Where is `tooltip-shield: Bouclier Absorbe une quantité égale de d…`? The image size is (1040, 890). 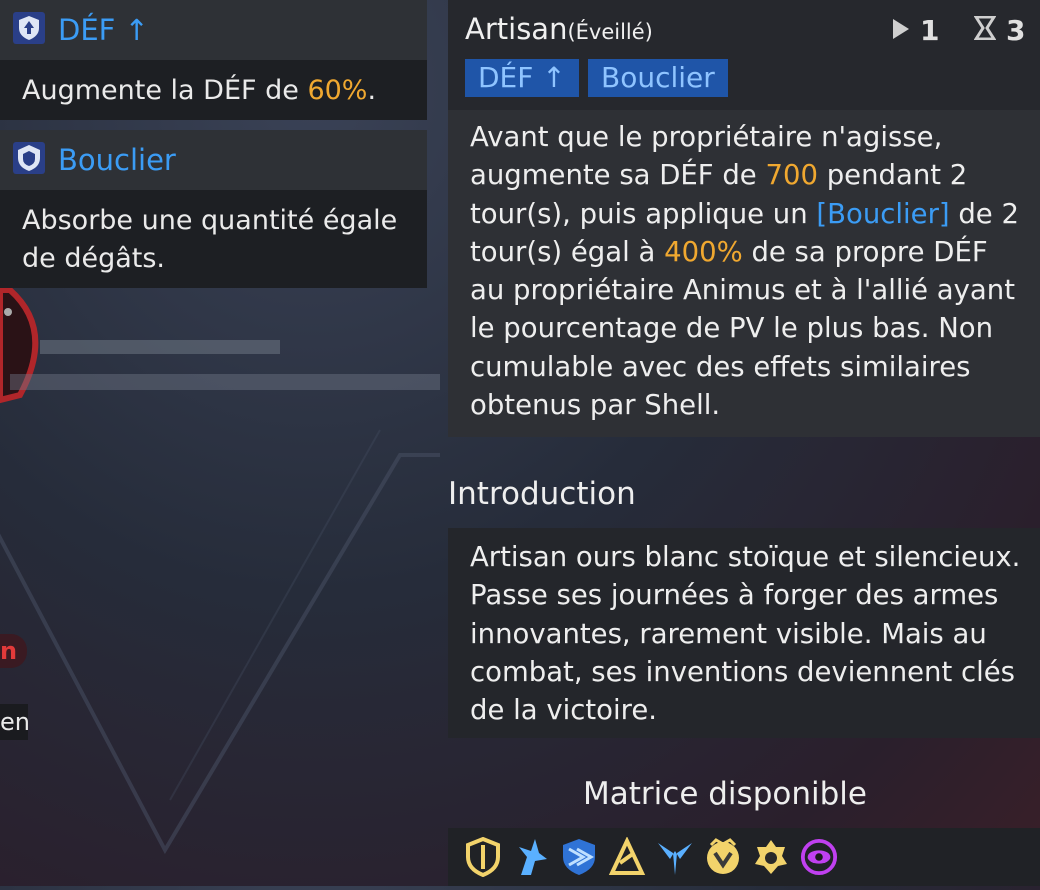 tooltip-shield: Bouclier Absorbe une quantité égale de d… is located at coordinates (213, 209).